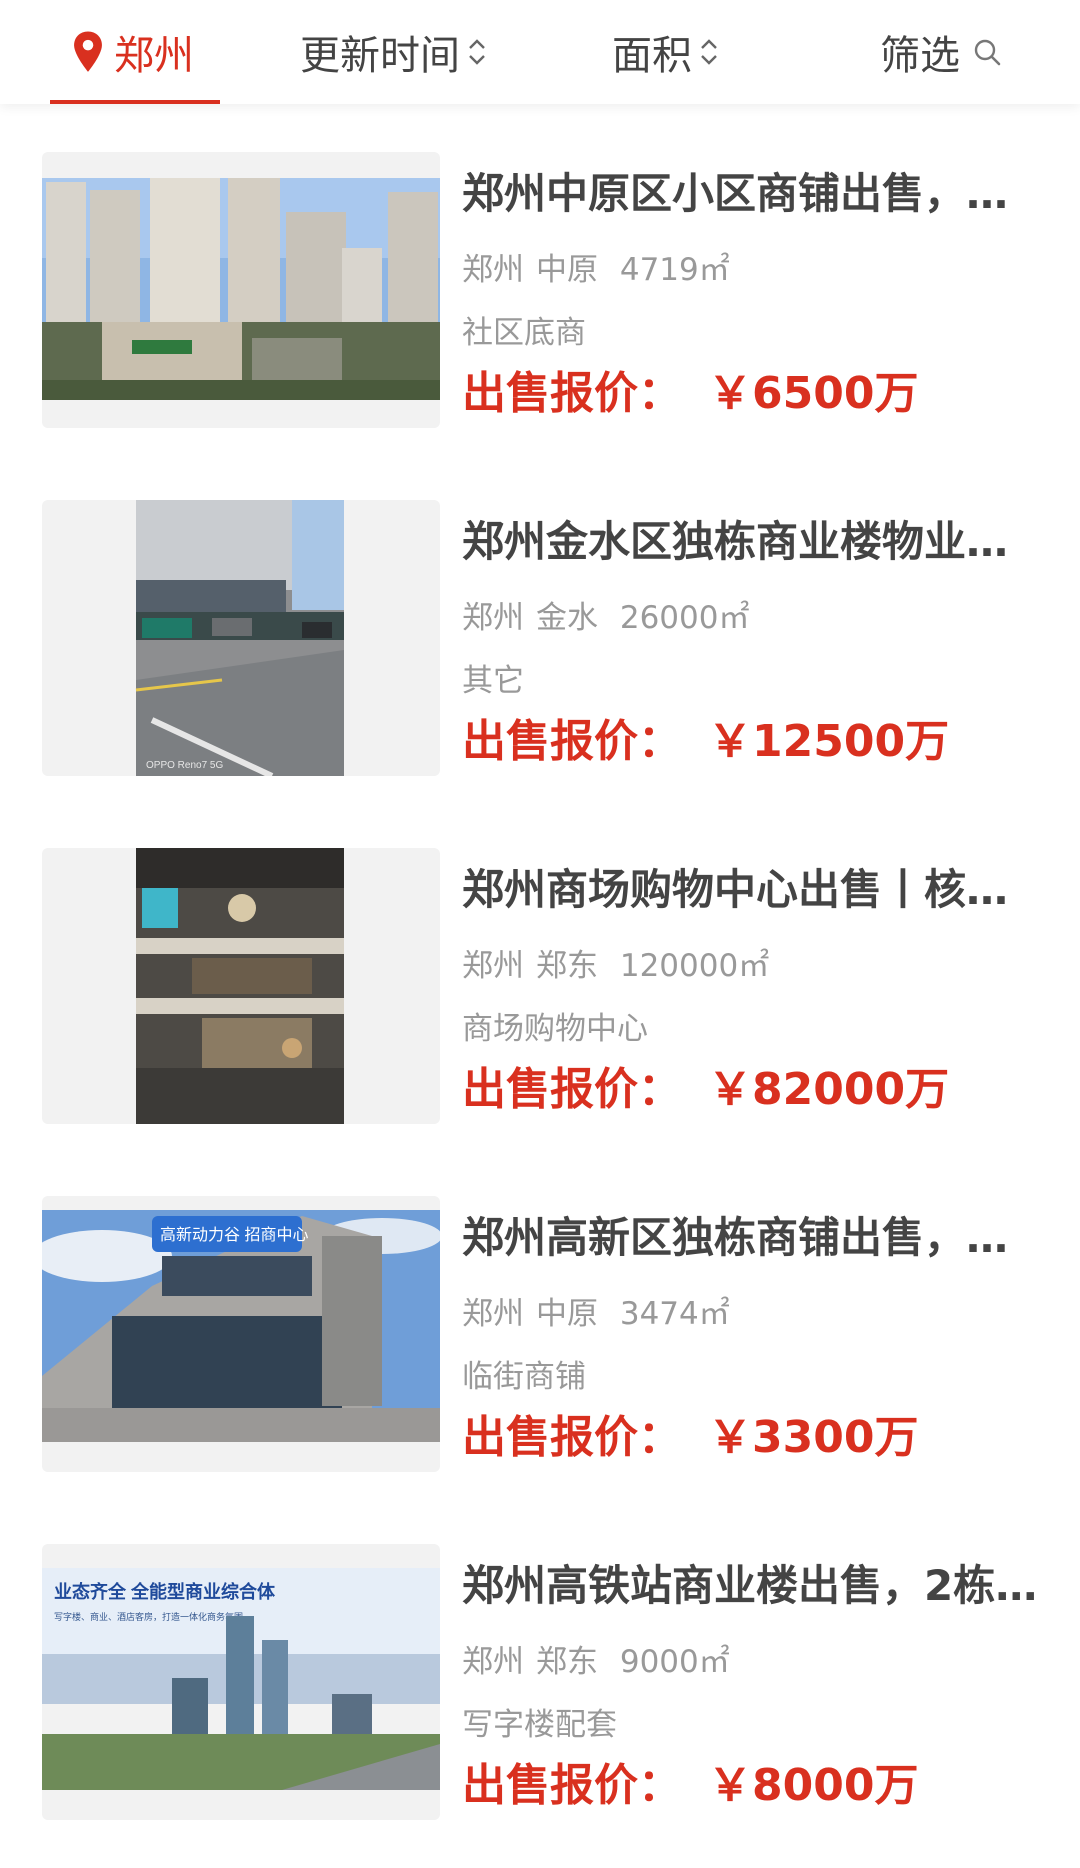  Describe the element at coordinates (615, 966) in the screenshot. I see `listing-meta: 郑州 郑东 120000㎡` at that location.